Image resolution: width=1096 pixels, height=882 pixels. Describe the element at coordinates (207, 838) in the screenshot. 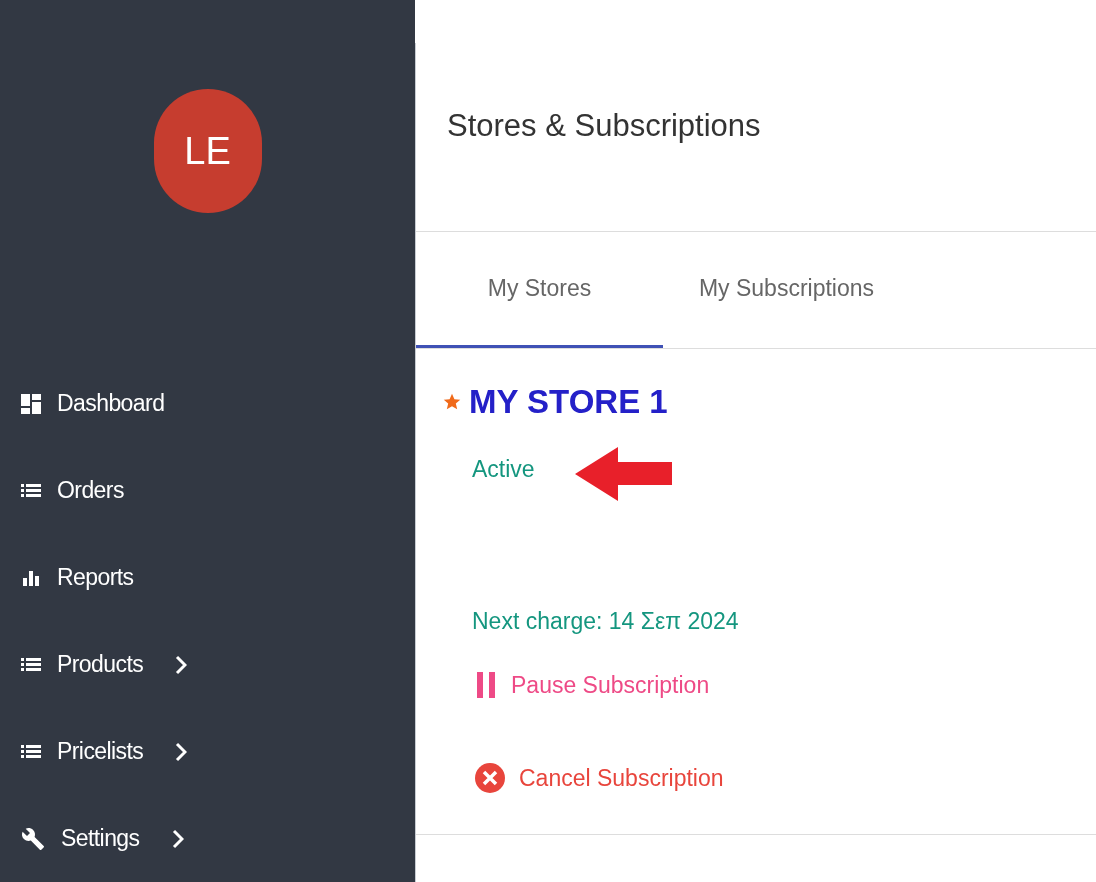

I see `menu-item: Settings` at that location.